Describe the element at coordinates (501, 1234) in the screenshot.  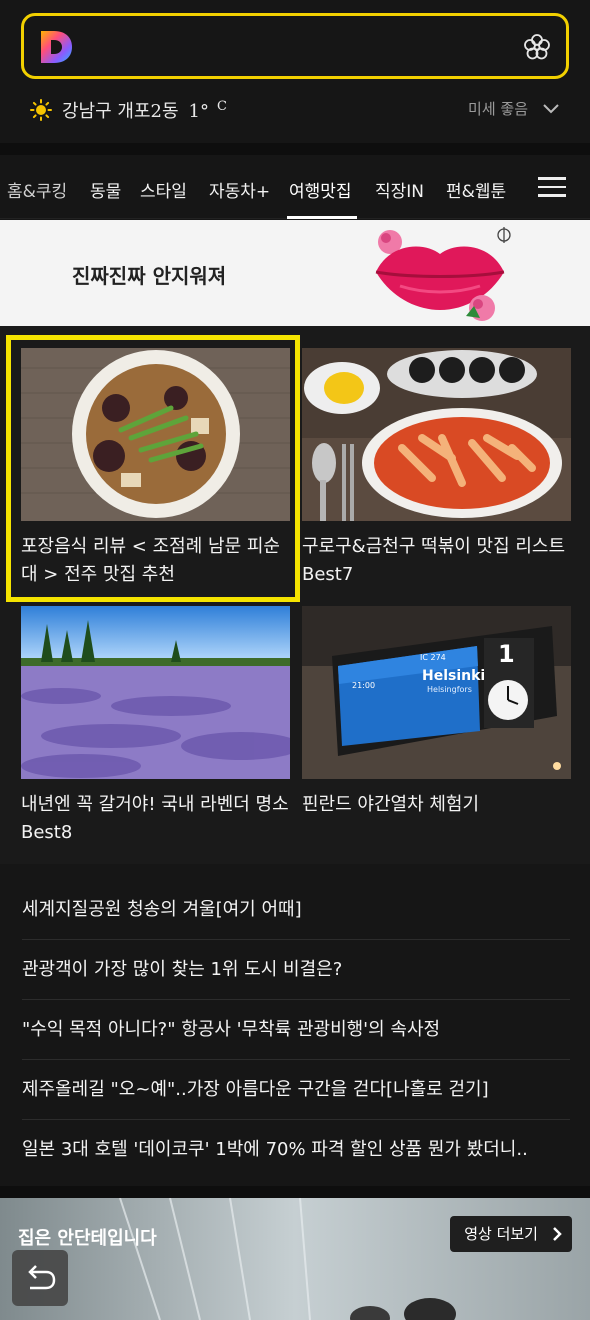
I see `more-videos-label: 영상 더보기` at that location.